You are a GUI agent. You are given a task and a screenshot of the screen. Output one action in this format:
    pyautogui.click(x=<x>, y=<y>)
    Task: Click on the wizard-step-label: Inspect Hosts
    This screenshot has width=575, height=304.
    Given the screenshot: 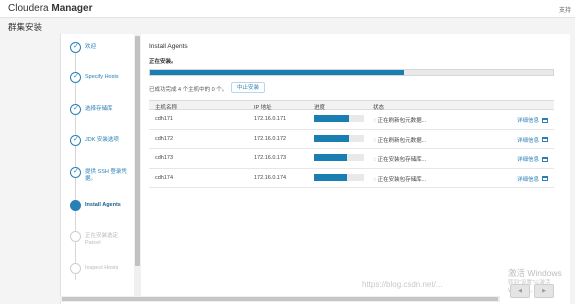 What is the action you would take?
    pyautogui.click(x=102, y=268)
    